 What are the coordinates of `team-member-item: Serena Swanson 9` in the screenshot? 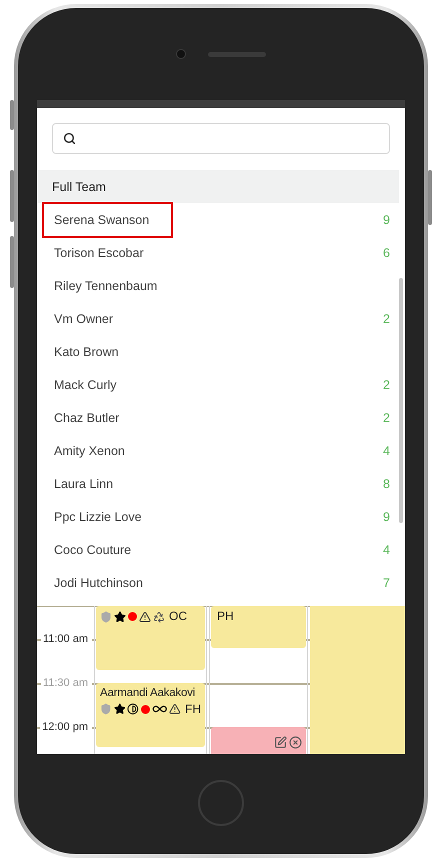 It's located at (221, 219).